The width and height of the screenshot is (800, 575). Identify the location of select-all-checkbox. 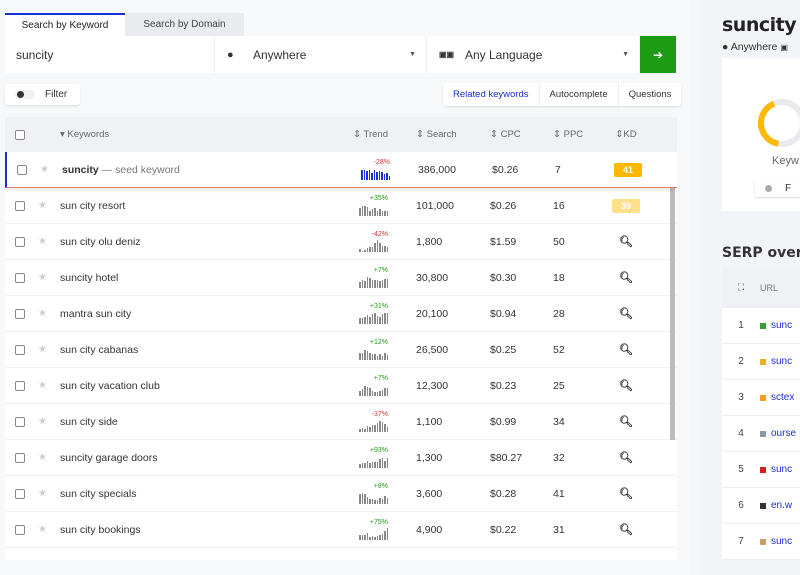
(20, 134).